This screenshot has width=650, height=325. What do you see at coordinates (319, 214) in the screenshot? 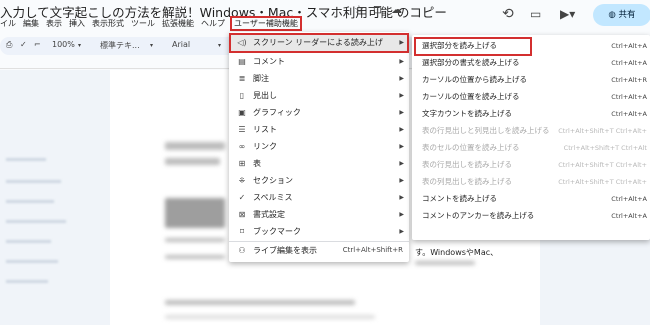
I see `menu-item-formatting: ⊠ 書式設定 ▶` at bounding box center [319, 214].